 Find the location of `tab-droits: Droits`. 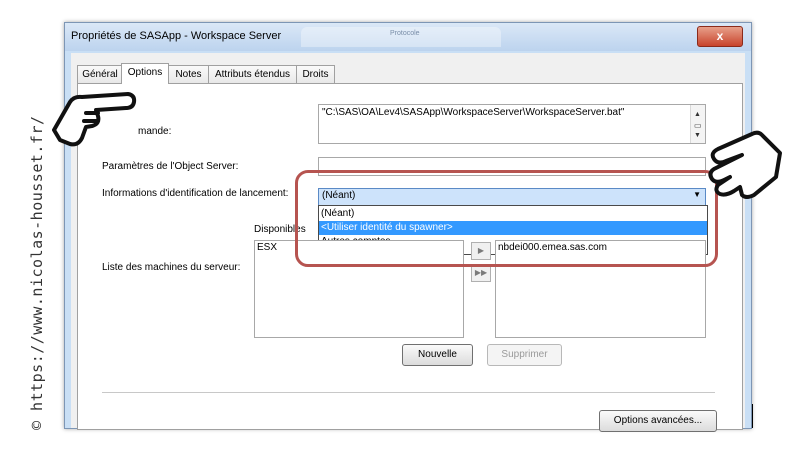

tab-droits: Droits is located at coordinates (315, 74).